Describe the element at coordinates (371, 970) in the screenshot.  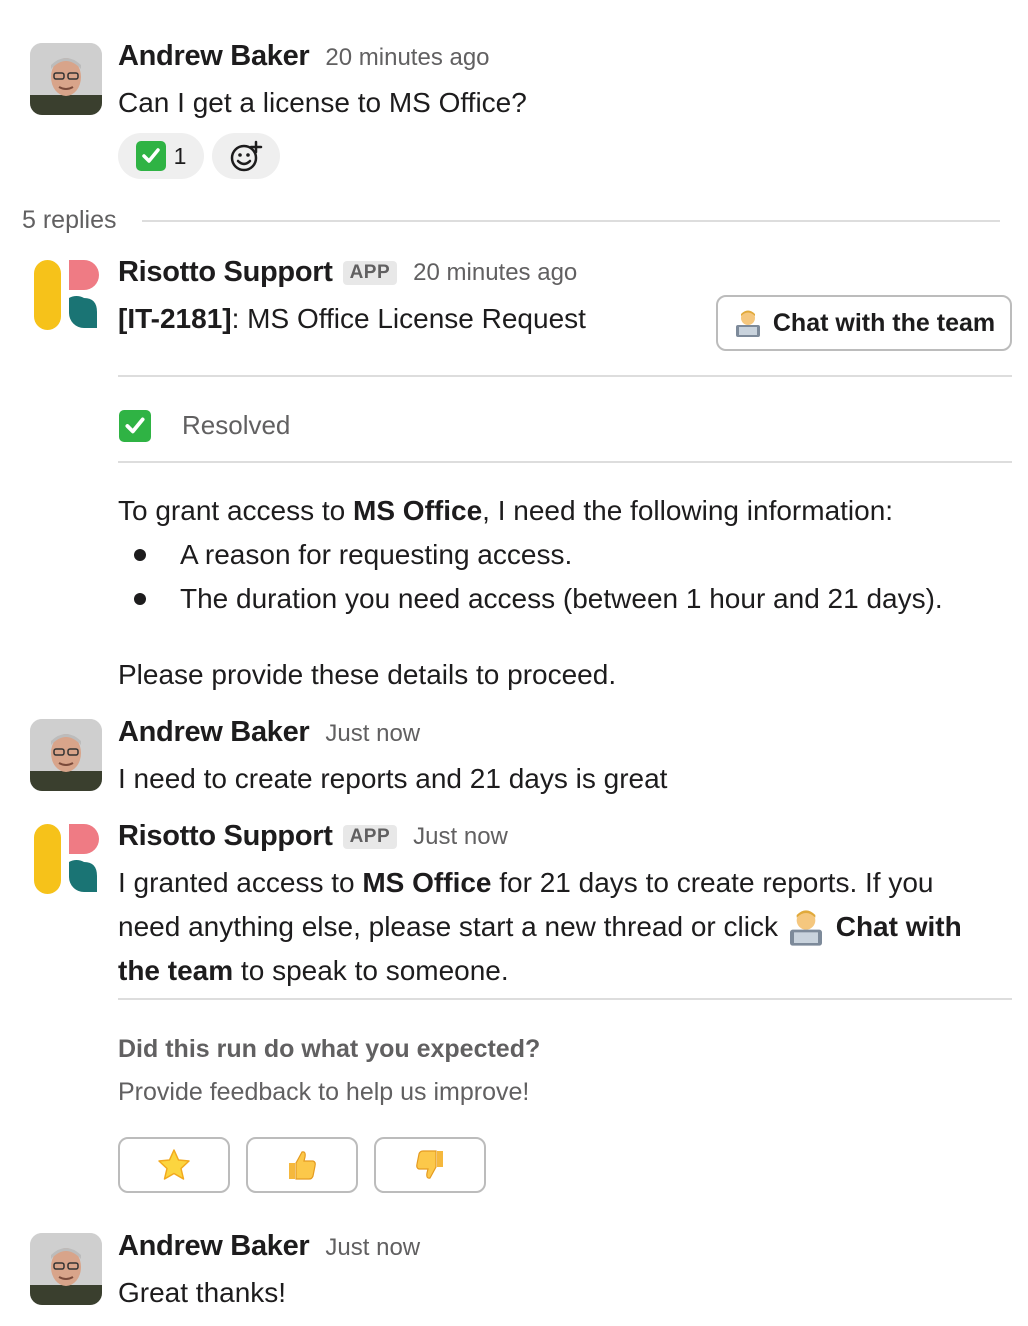
I see `text-segment: to speak to someone.` at that location.